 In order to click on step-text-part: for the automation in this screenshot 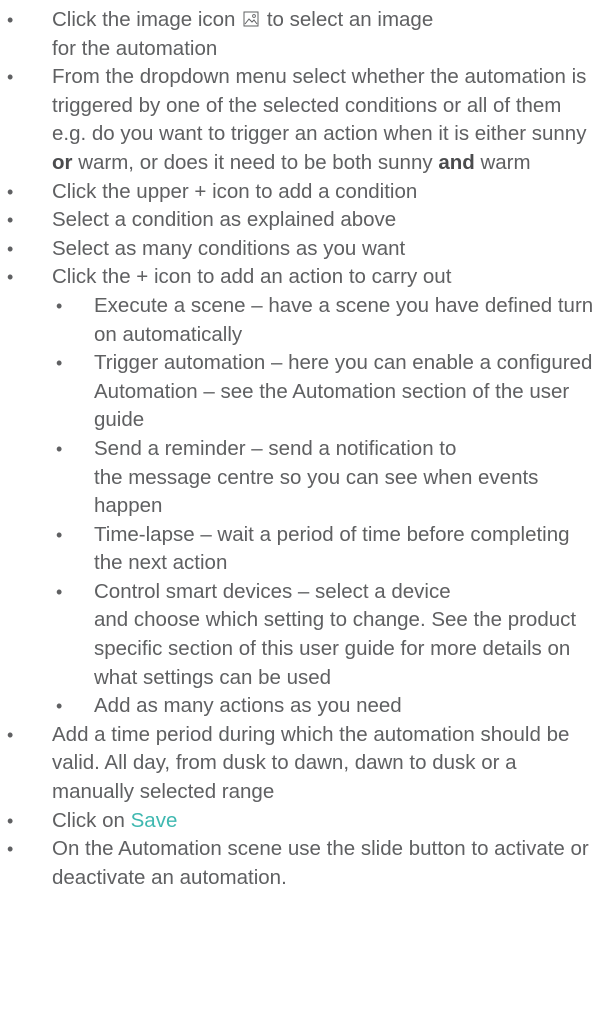, I will do `click(135, 48)`.